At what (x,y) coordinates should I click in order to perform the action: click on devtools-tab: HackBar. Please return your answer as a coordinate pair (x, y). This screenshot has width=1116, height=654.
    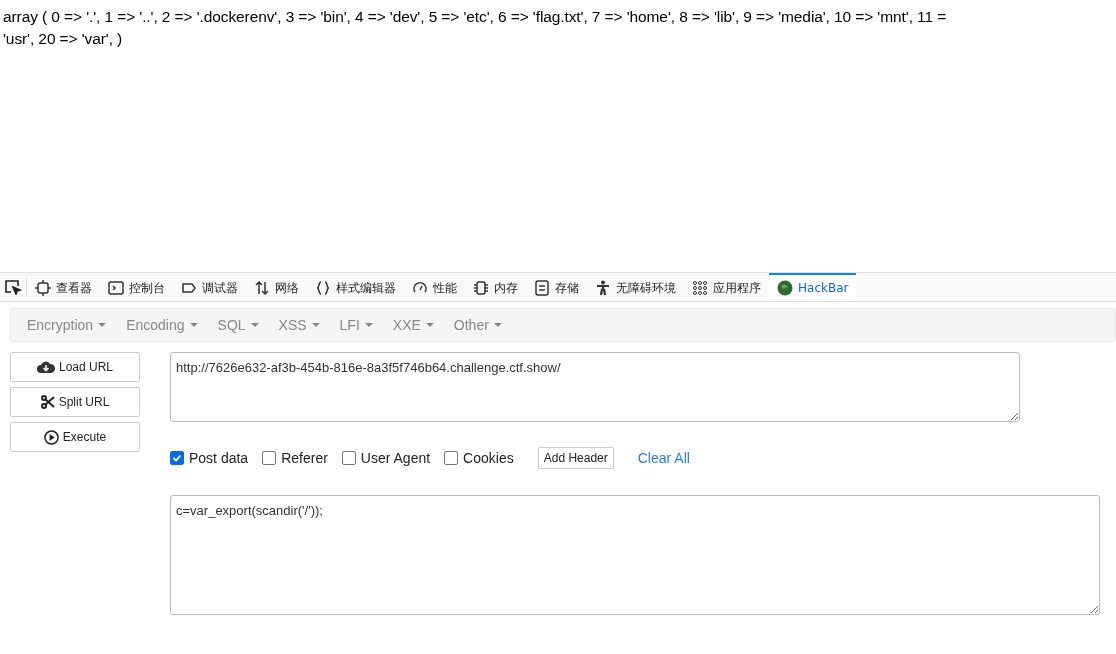
    Looking at the image, I should click on (813, 287).